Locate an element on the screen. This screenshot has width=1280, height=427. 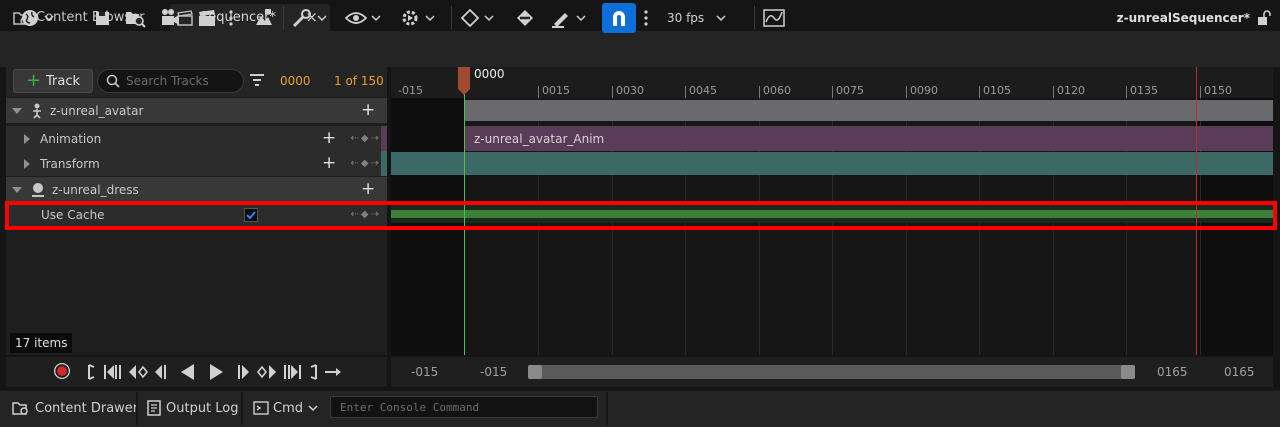
output-log-button: Output Log is located at coordinates (193, 408).